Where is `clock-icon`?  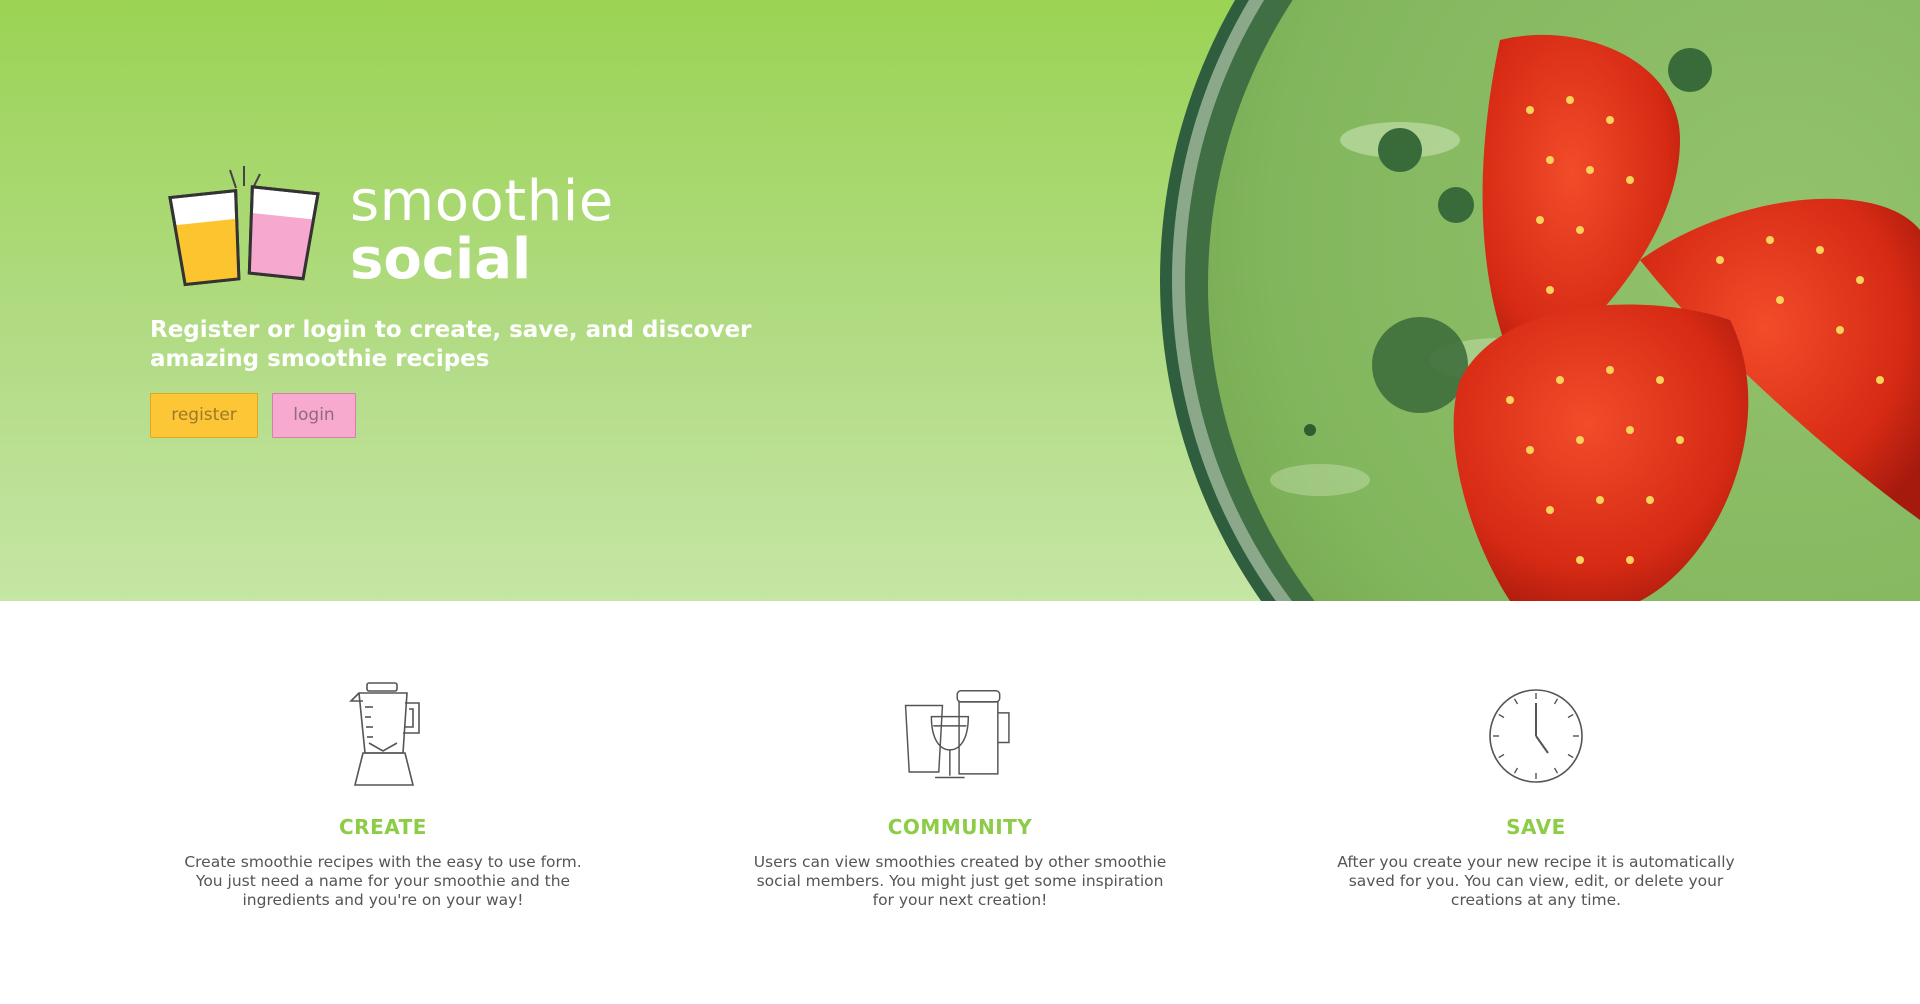
clock-icon is located at coordinates (1536, 736).